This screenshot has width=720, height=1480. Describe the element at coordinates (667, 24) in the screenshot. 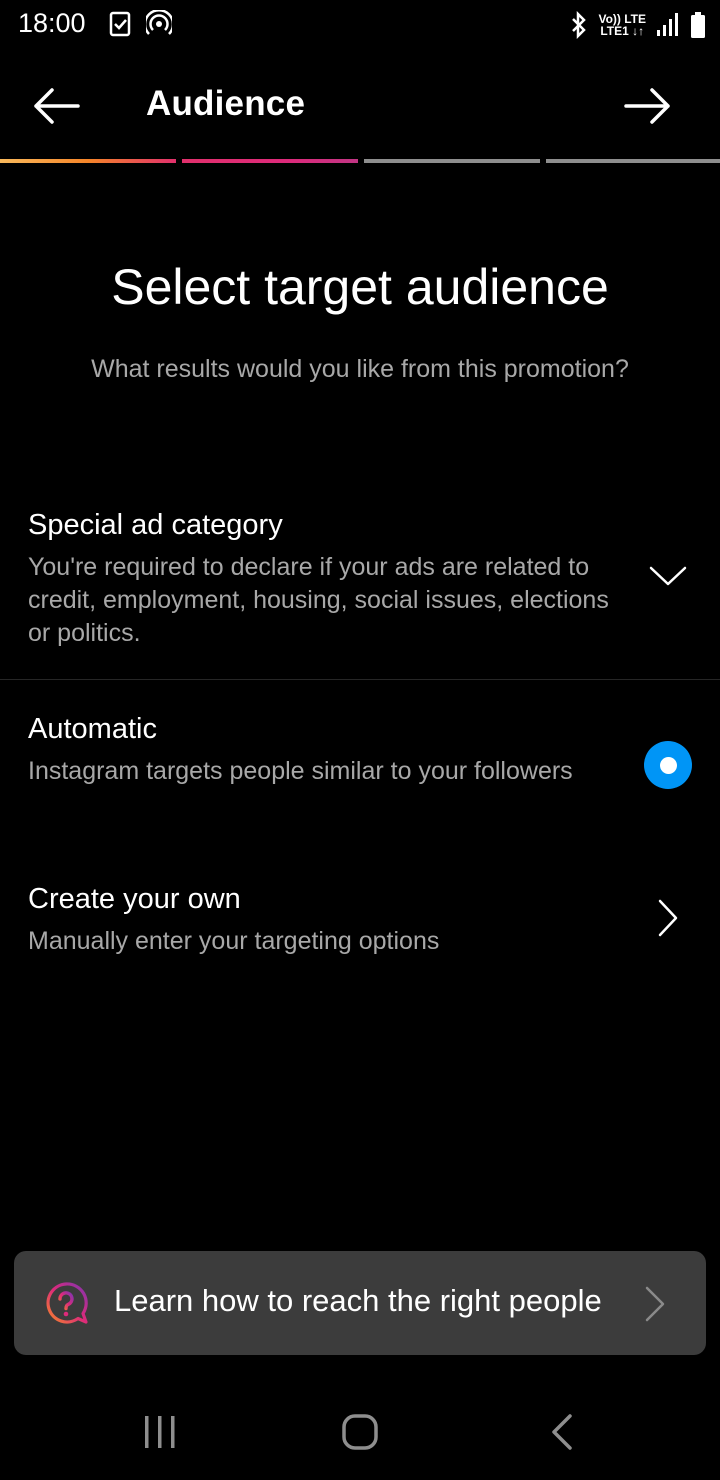

I see `signal-icon` at that location.